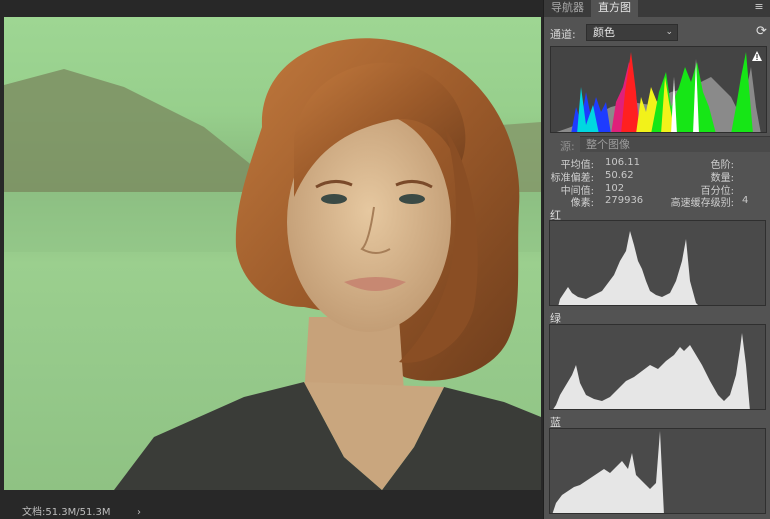 This screenshot has height=519, width=770. I want to click on pixels-value: 279936, so click(624, 200).